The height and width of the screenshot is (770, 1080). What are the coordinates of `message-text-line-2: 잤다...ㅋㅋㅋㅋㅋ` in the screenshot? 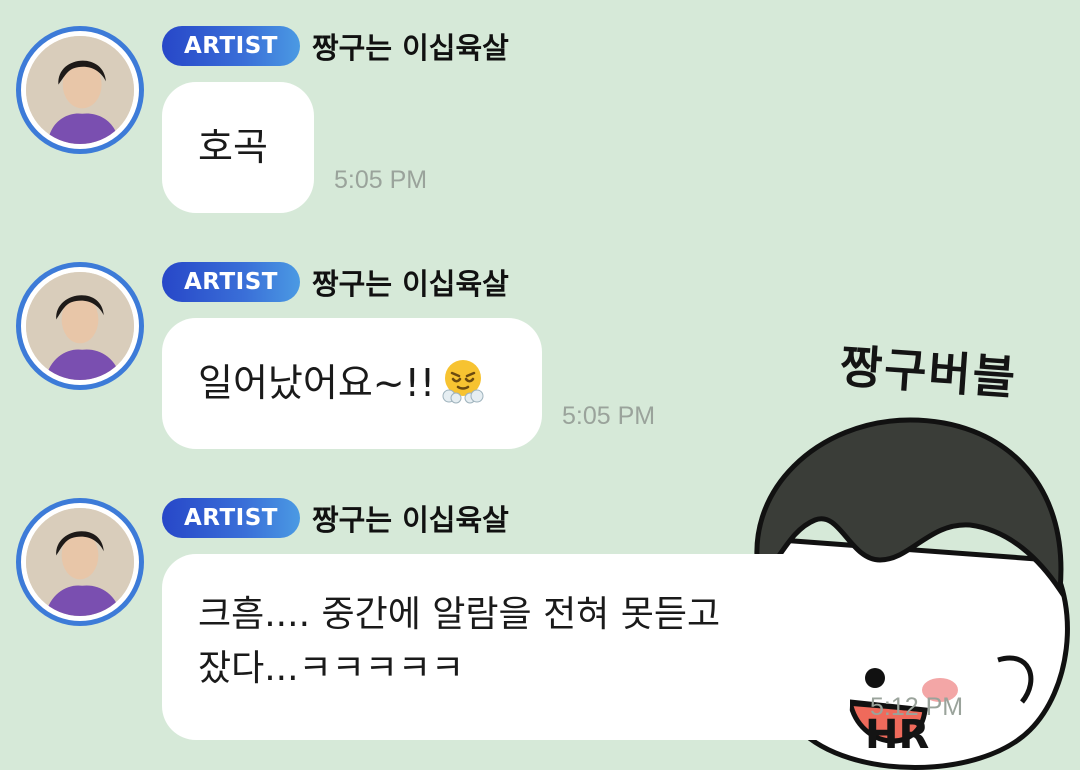 It's located at (331, 668).